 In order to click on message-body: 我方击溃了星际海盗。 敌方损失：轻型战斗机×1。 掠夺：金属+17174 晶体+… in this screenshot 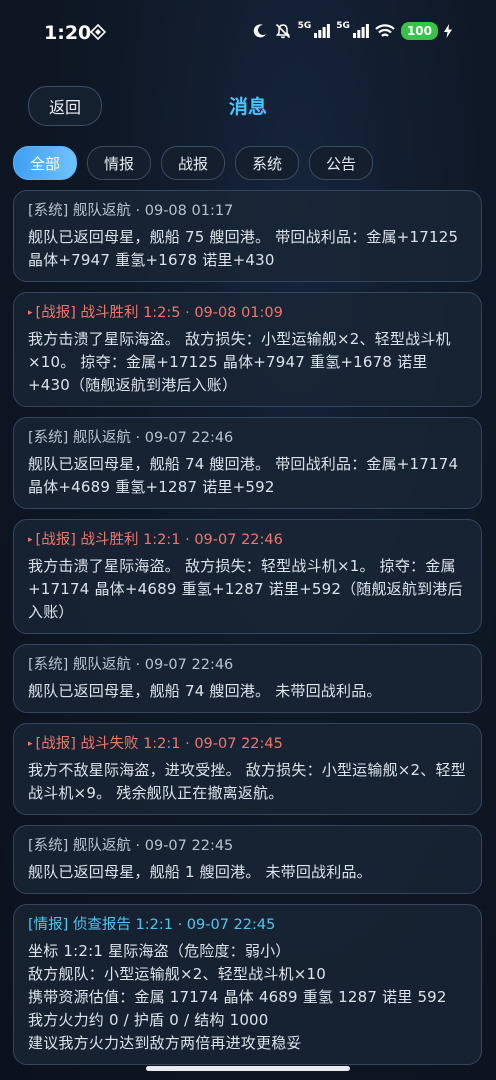, I will do `click(245, 589)`.